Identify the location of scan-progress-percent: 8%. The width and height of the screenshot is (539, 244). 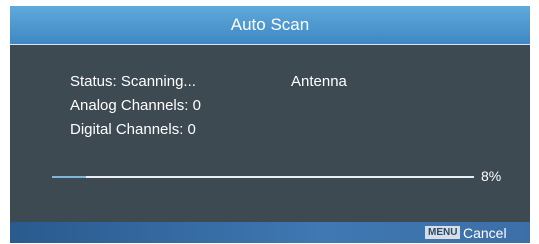
(491, 176).